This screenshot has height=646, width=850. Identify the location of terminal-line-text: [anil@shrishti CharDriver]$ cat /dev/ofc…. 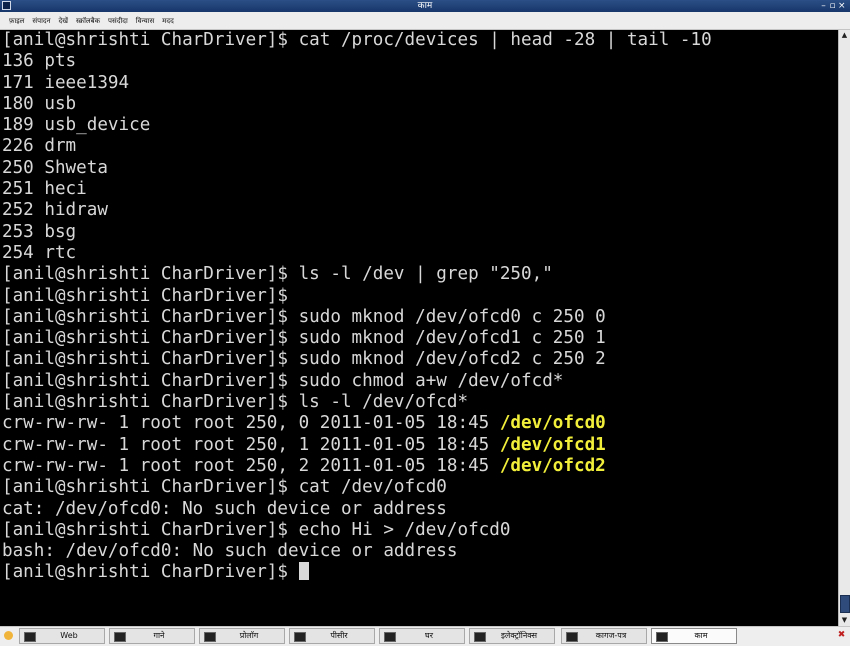
(224, 487).